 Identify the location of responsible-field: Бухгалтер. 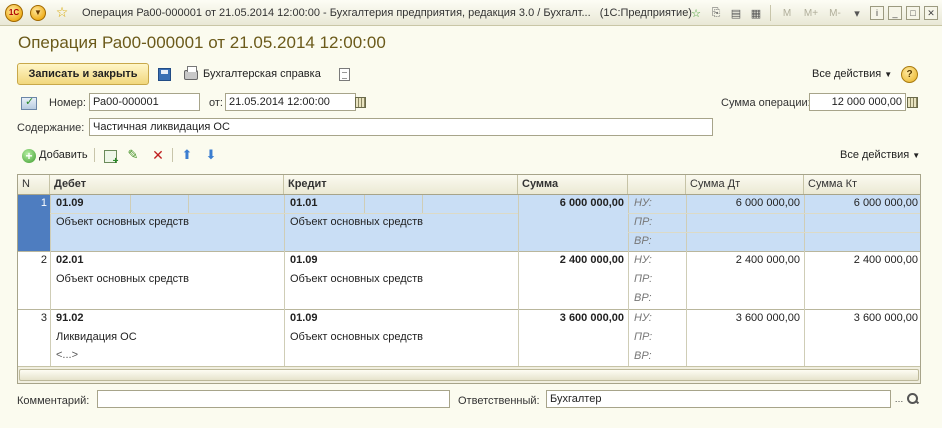
(718, 399).